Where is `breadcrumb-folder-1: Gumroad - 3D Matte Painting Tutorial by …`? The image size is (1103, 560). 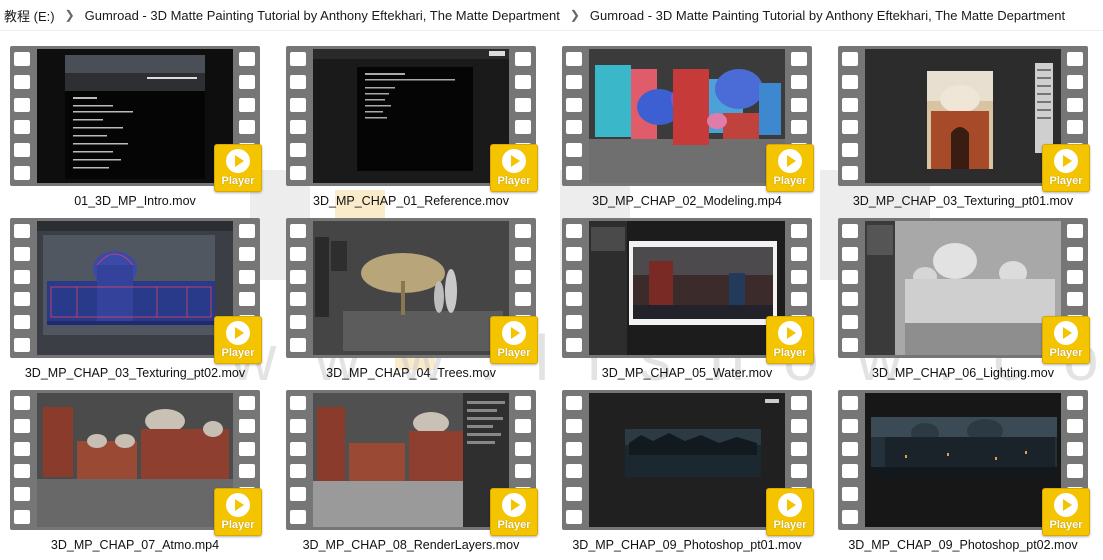
breadcrumb-folder-1: Gumroad - 3D Matte Painting Tutorial by … is located at coordinates (322, 15).